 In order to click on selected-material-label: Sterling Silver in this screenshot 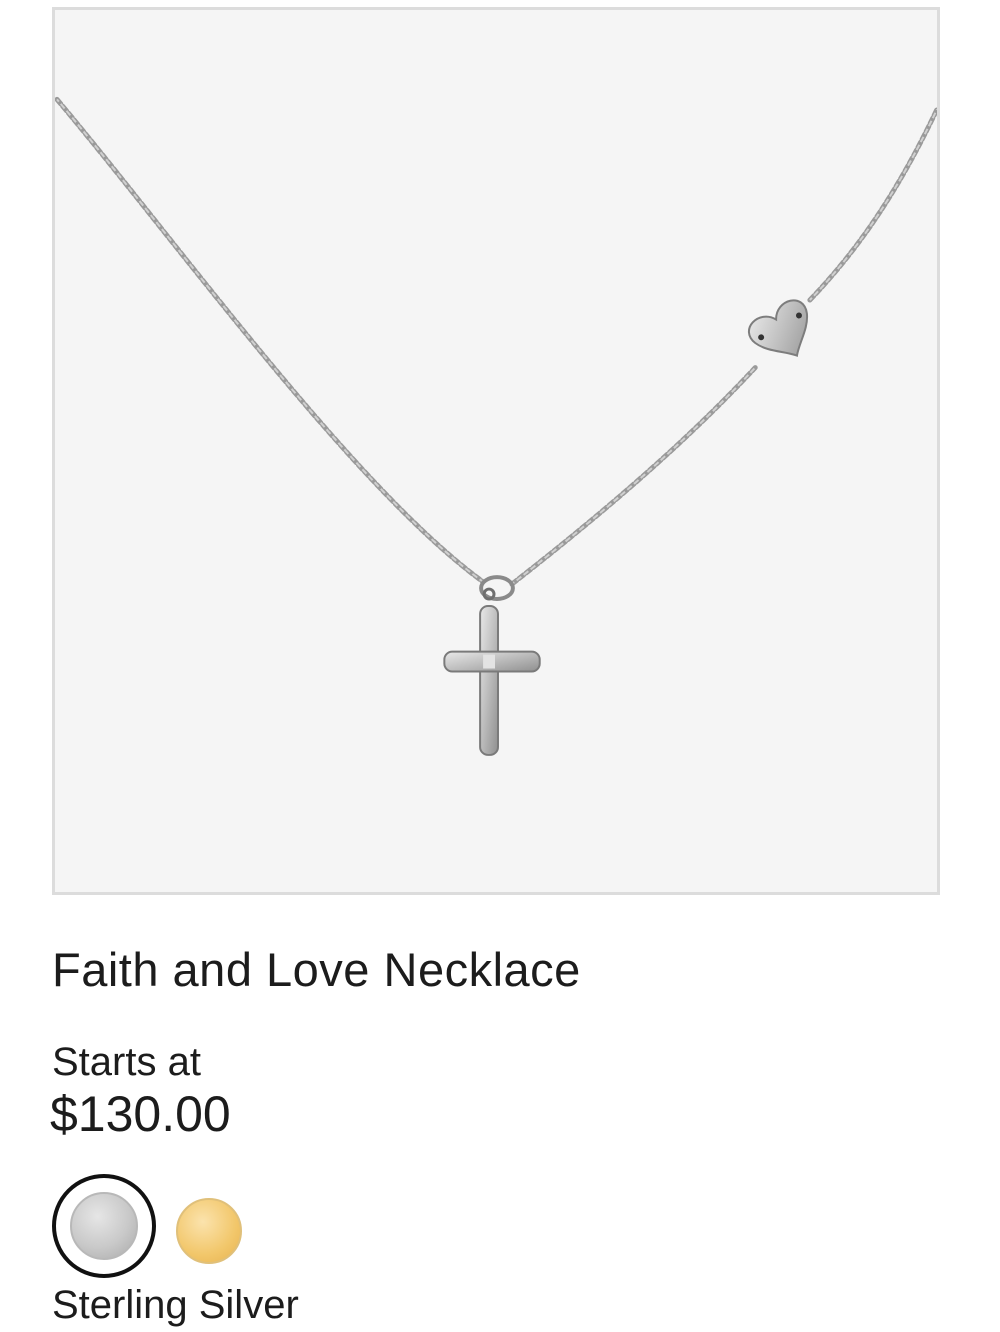, I will do `click(175, 1305)`.